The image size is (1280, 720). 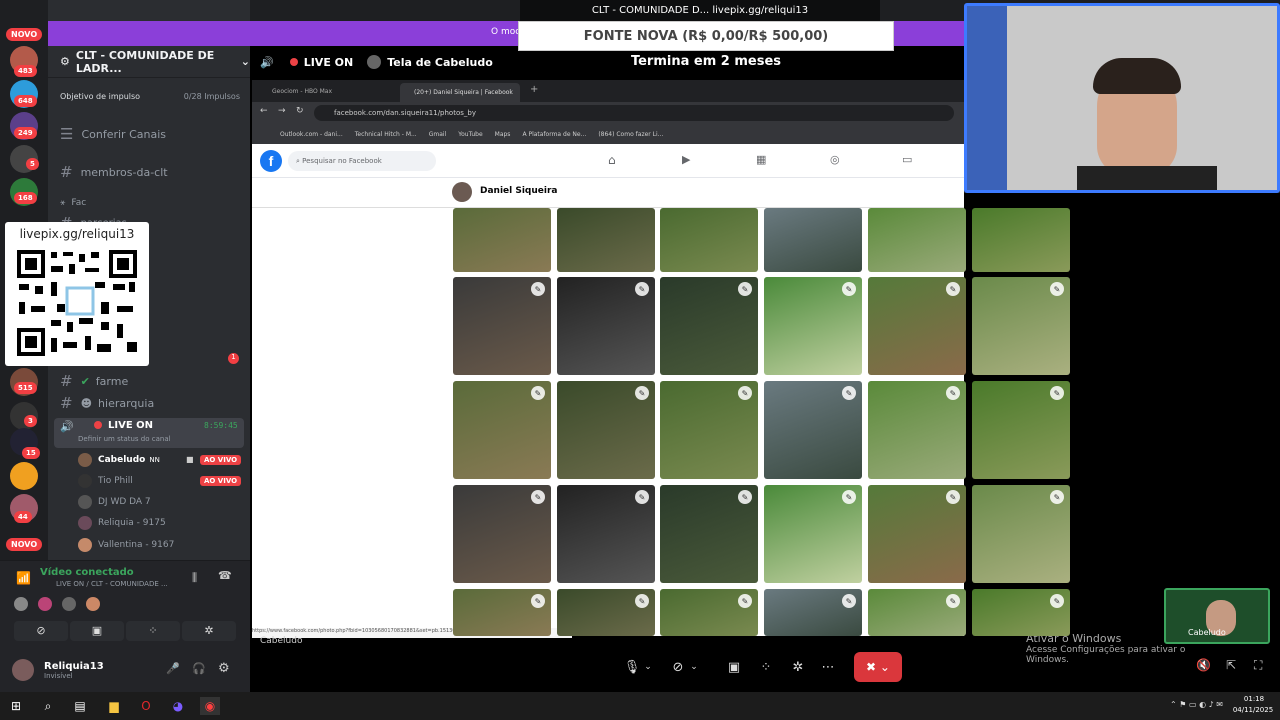 What do you see at coordinates (331, 92) in the screenshot?
I see `browser-tab: Geociom - HBO Max` at bounding box center [331, 92].